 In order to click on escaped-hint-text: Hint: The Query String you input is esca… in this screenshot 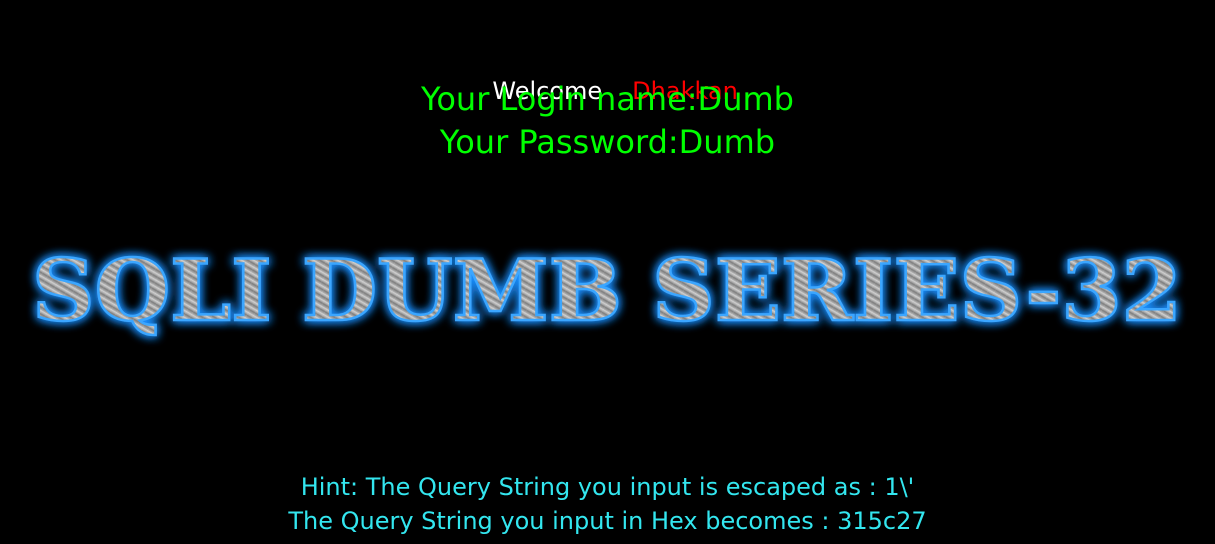, I will do `click(607, 487)`.